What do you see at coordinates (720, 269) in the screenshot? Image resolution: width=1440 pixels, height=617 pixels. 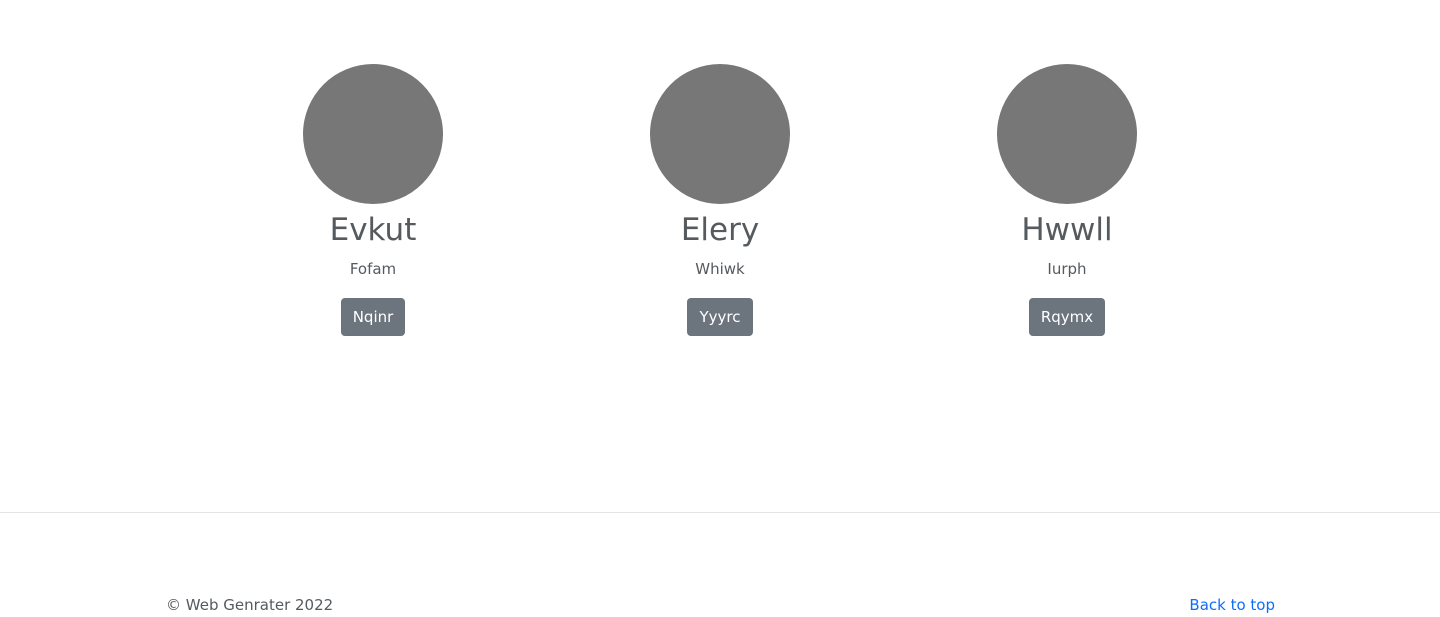 I see `member-subtitle: Whiwk` at bounding box center [720, 269].